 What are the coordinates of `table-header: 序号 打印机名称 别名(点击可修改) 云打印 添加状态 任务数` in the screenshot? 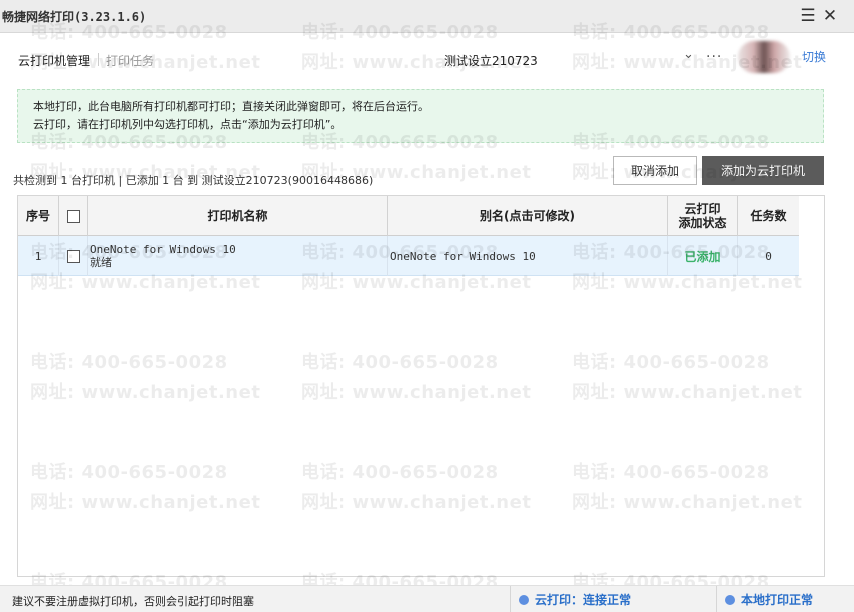 It's located at (408, 216).